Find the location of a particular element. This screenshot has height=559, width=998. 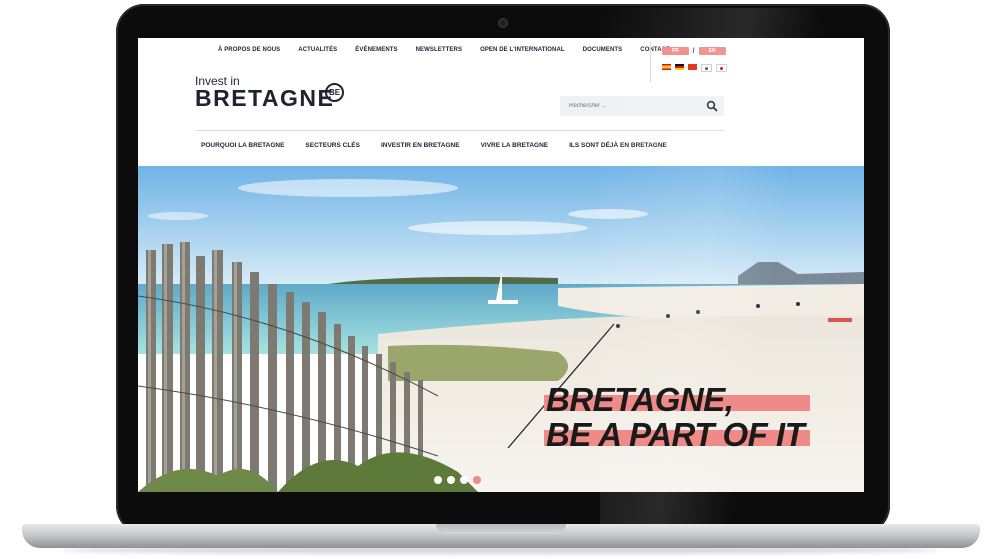

search-input is located at coordinates (634, 106).